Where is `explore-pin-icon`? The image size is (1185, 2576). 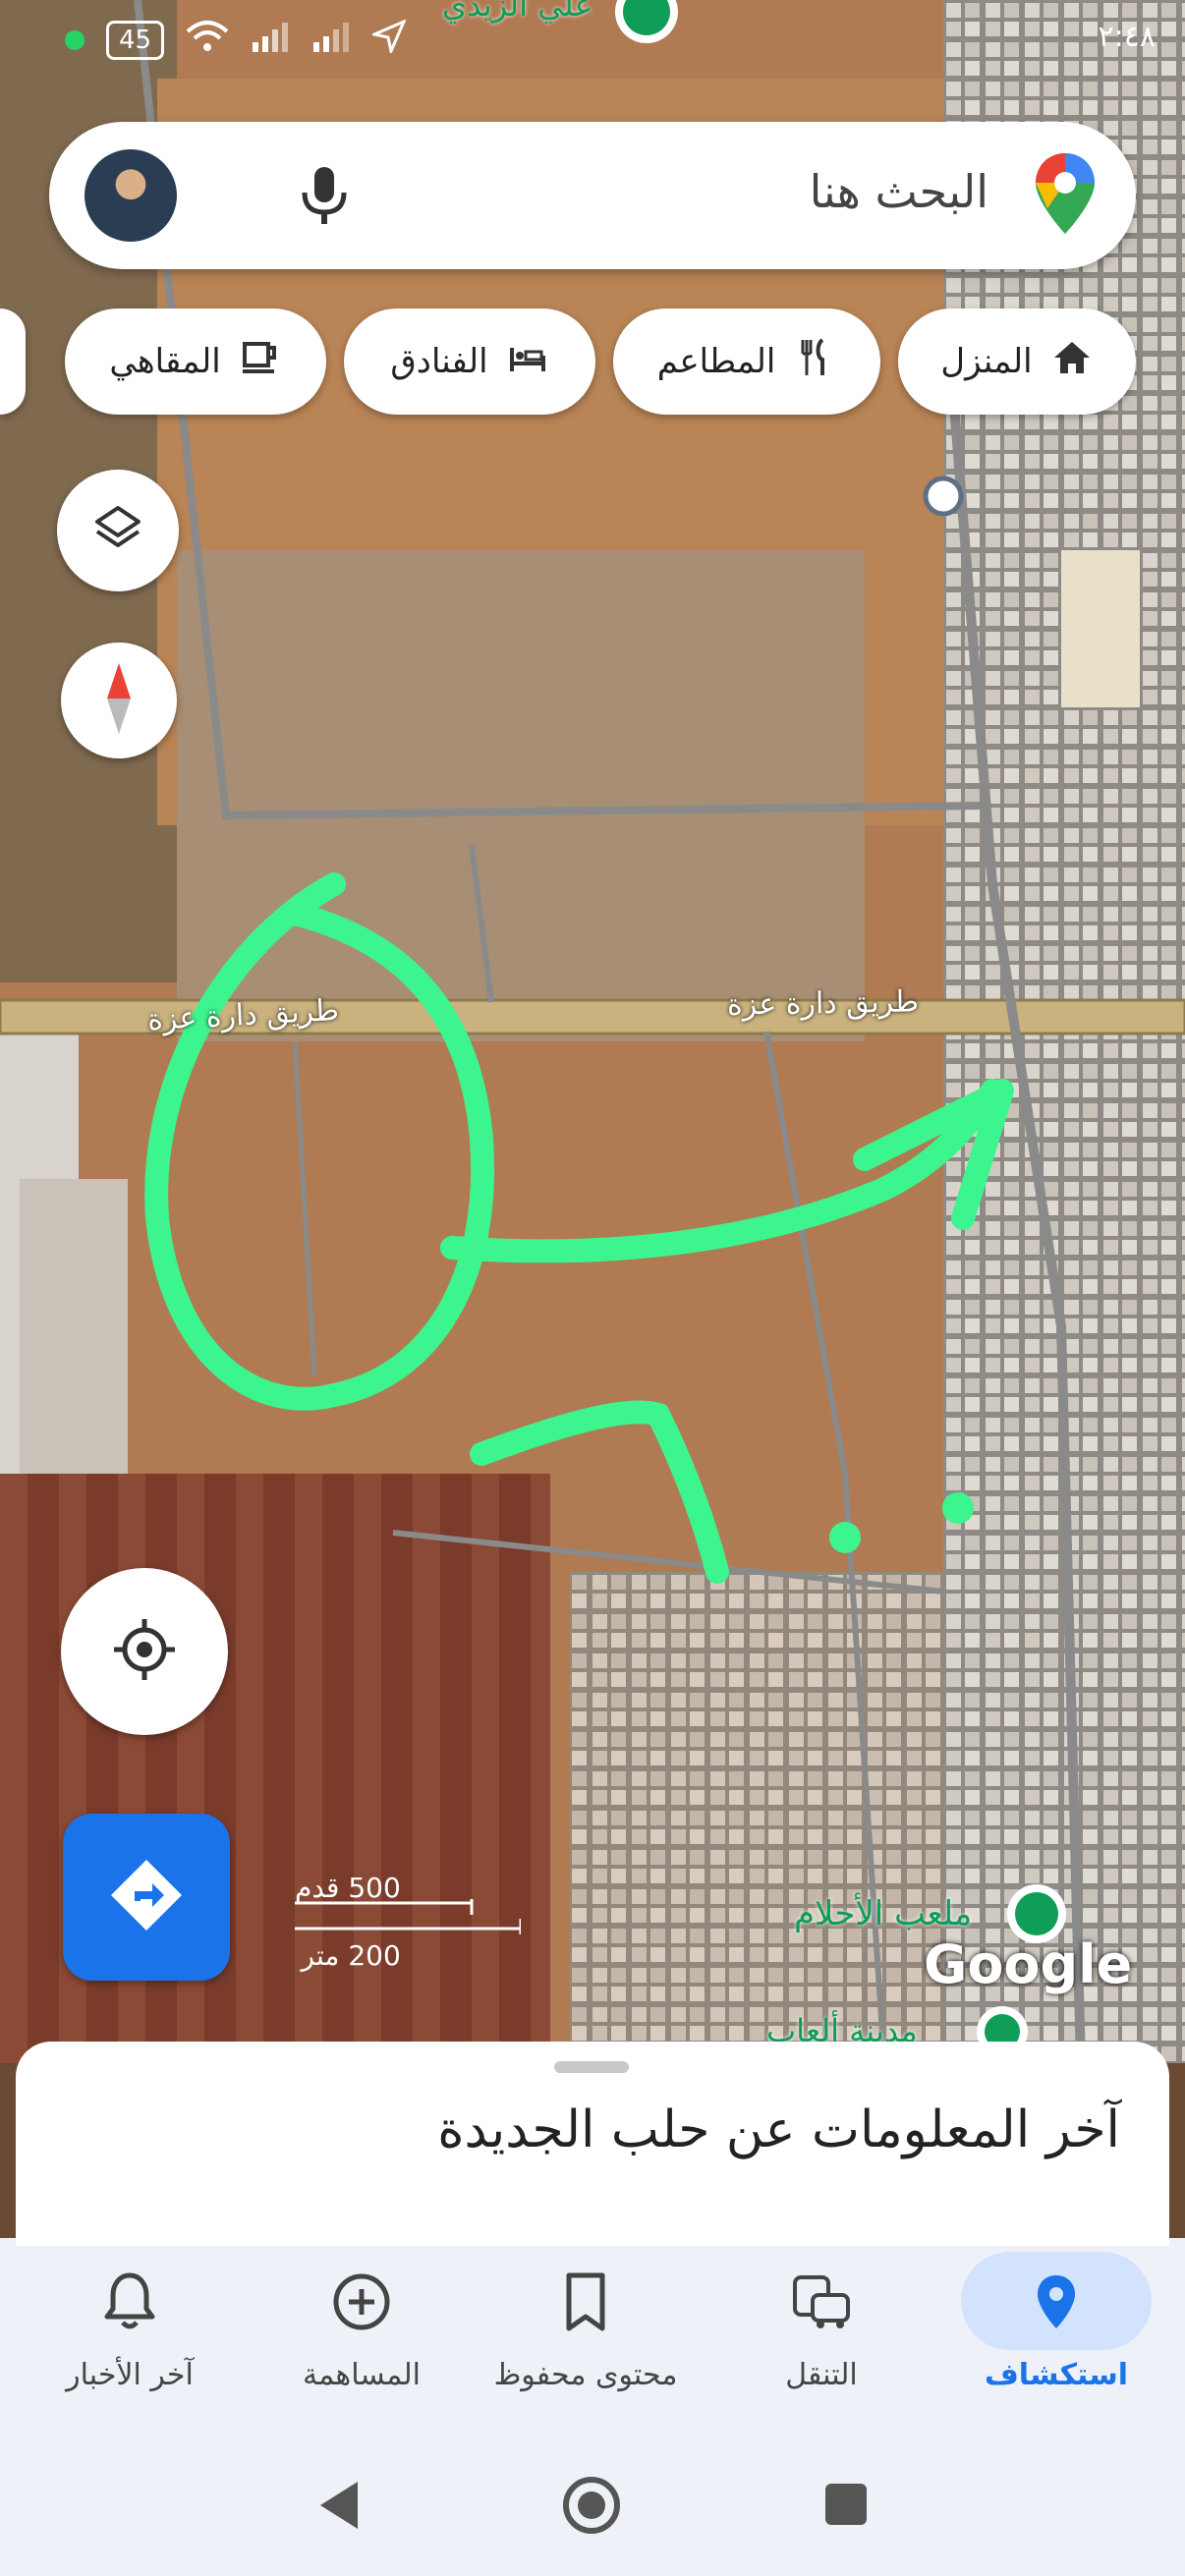
explore-pin-icon is located at coordinates (1057, 2301).